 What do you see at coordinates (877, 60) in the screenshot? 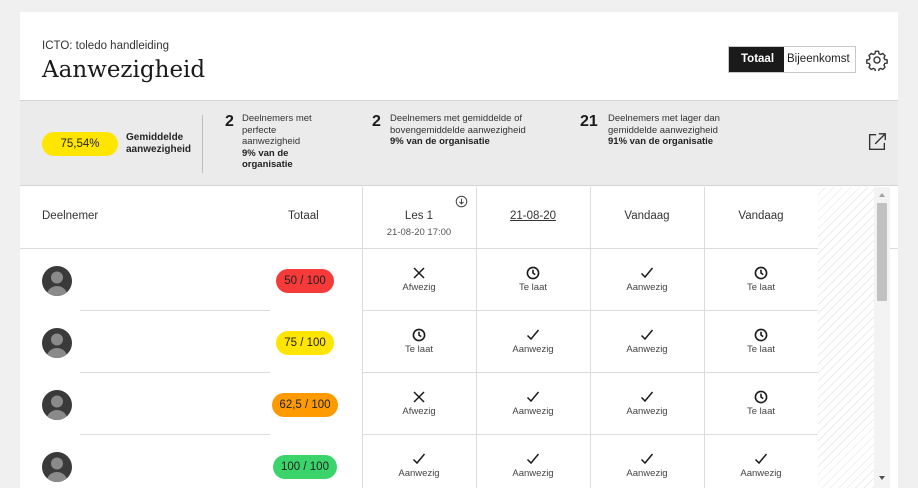
I see `gear-icon` at bounding box center [877, 60].